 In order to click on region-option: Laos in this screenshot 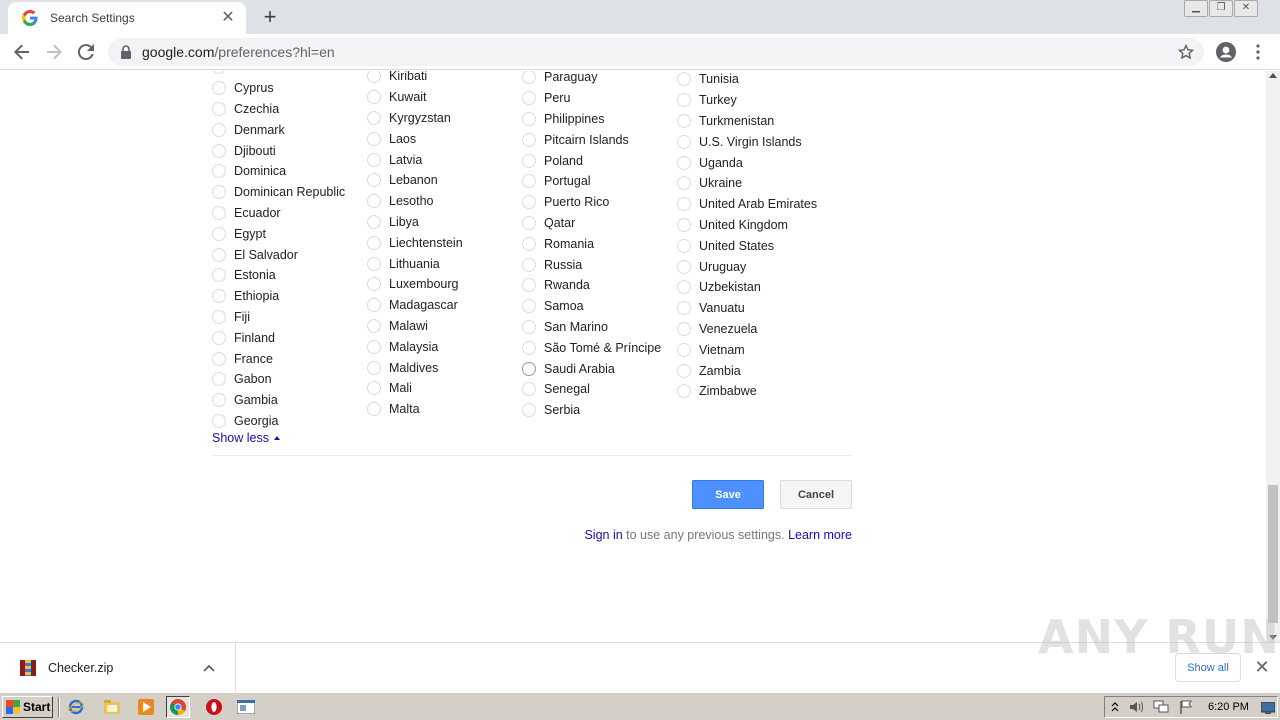, I will do `click(444, 138)`.